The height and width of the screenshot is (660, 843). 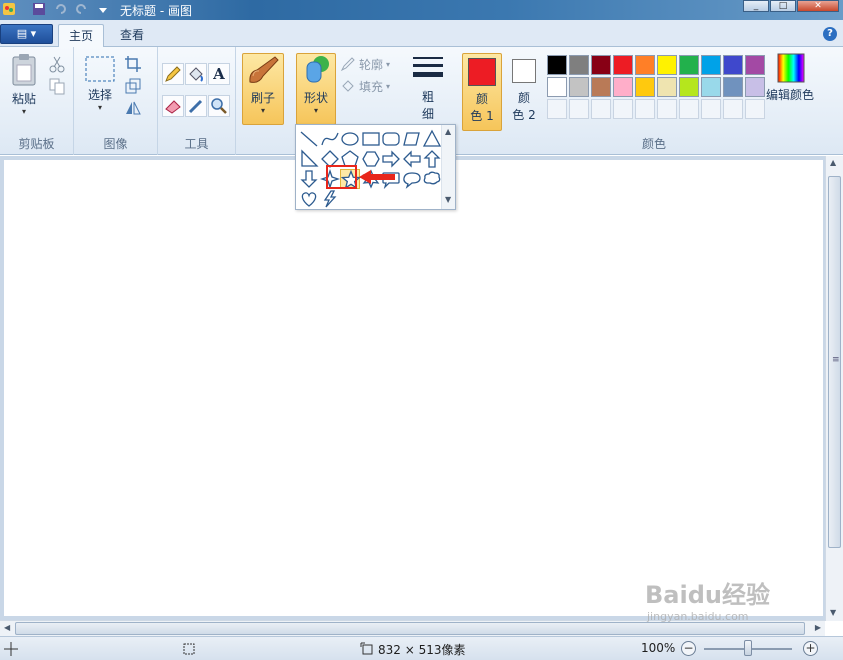 I want to click on scroll-right-icon: ▶, so click(x=818, y=627).